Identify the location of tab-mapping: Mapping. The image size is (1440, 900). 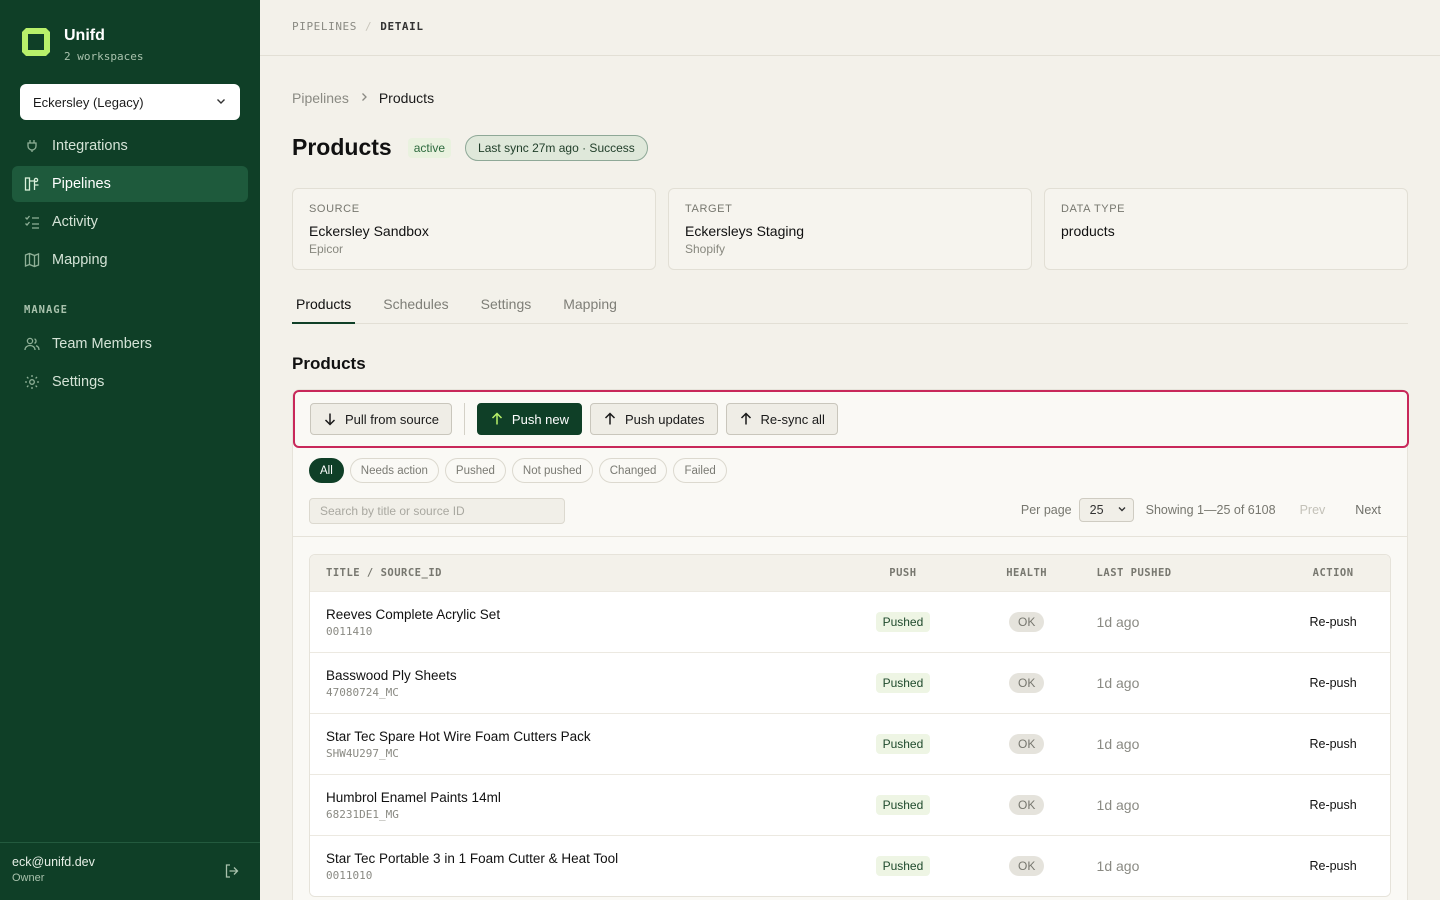
(590, 303).